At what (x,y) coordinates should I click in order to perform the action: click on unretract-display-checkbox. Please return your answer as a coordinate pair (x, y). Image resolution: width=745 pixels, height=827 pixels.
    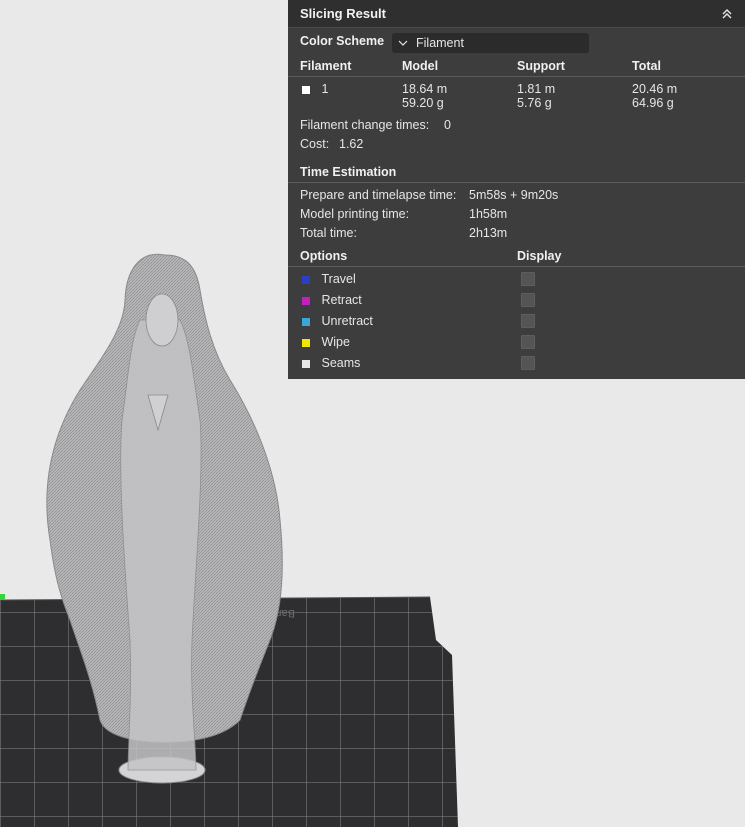
    Looking at the image, I should click on (528, 321).